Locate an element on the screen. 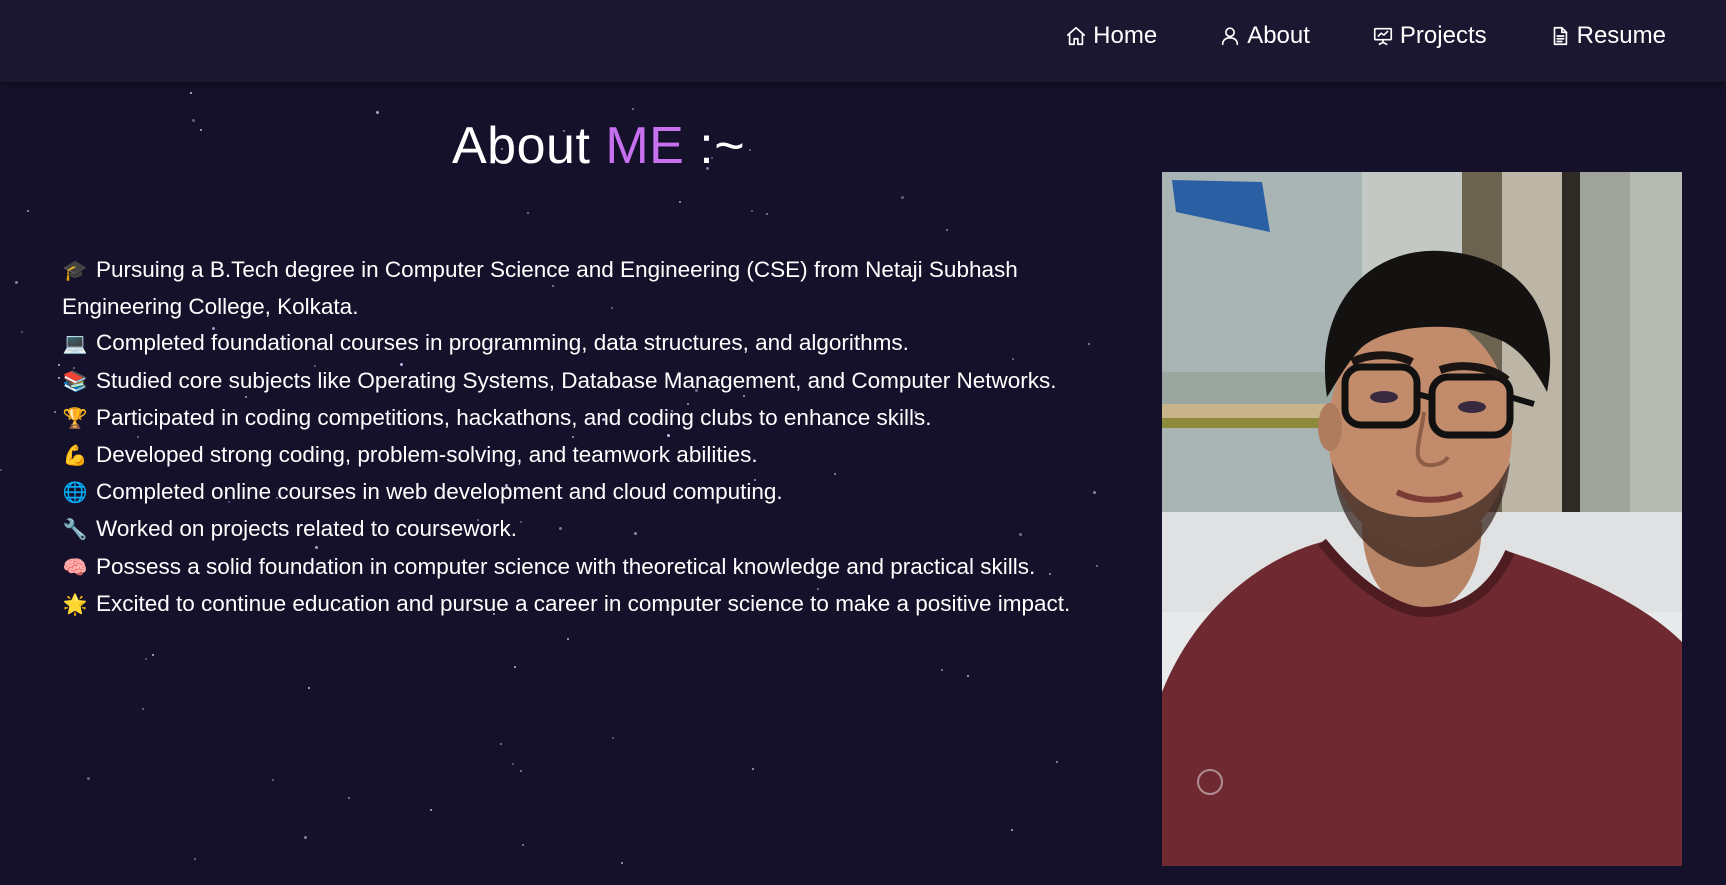  nav-home-label: Home is located at coordinates (1125, 35).